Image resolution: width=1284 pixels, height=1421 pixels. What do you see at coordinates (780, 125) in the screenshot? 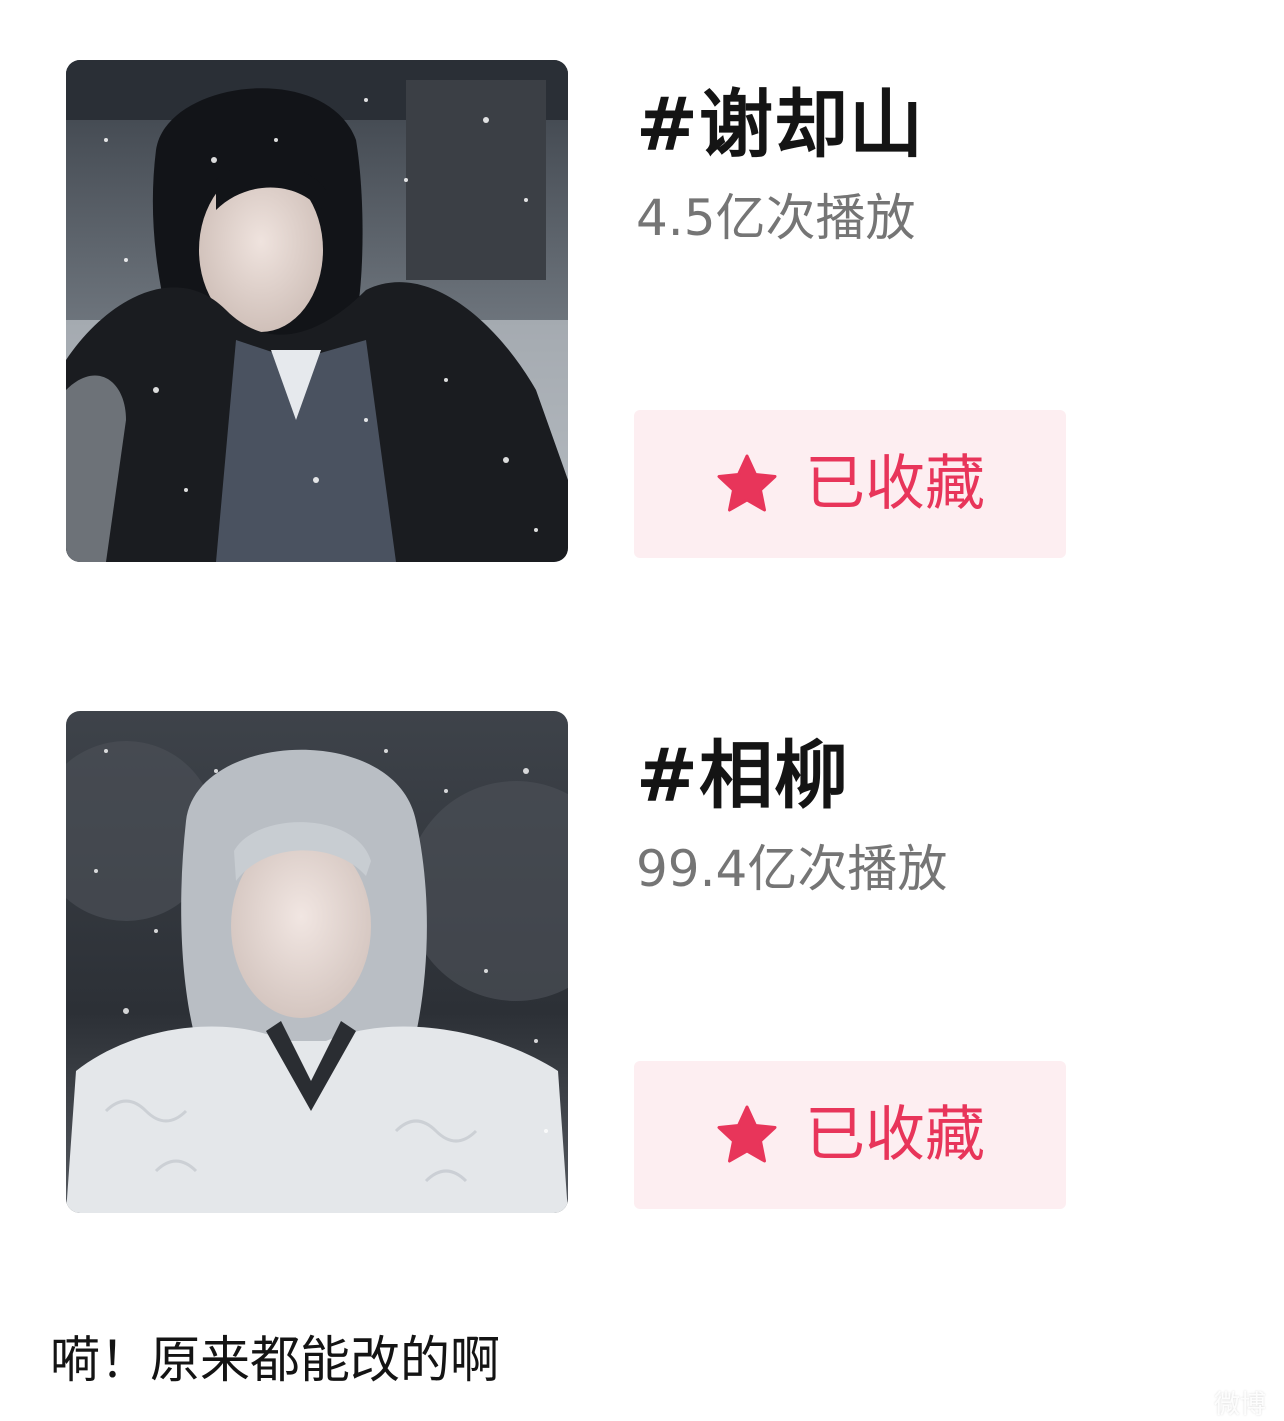
I see `topic-title: #谢却山` at bounding box center [780, 125].